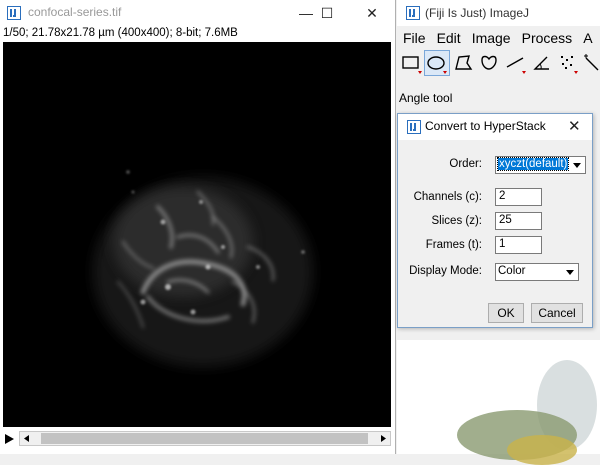 This screenshot has width=600, height=465. I want to click on display-mode-label: Display Mode:, so click(445, 271).